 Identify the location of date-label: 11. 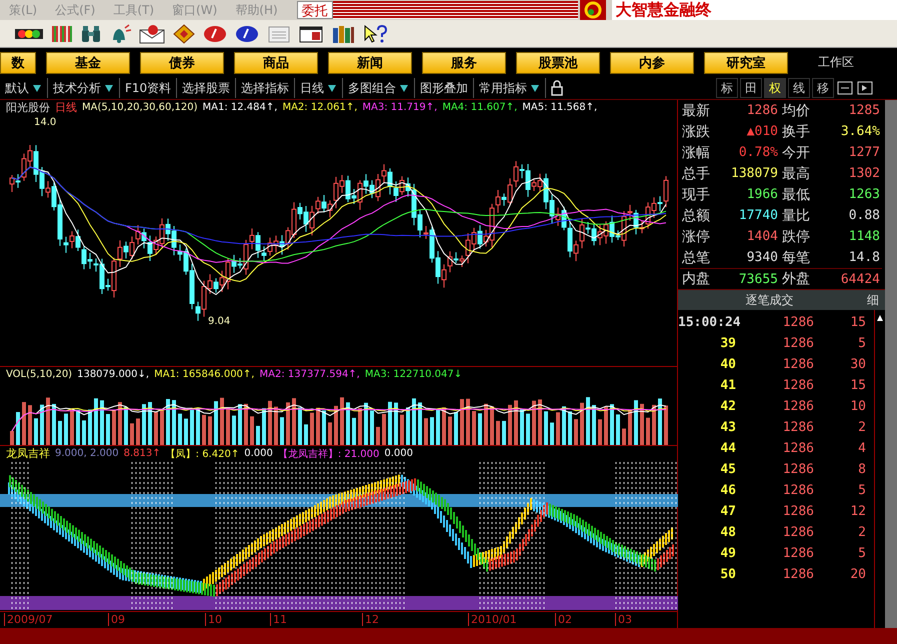
(278, 619).